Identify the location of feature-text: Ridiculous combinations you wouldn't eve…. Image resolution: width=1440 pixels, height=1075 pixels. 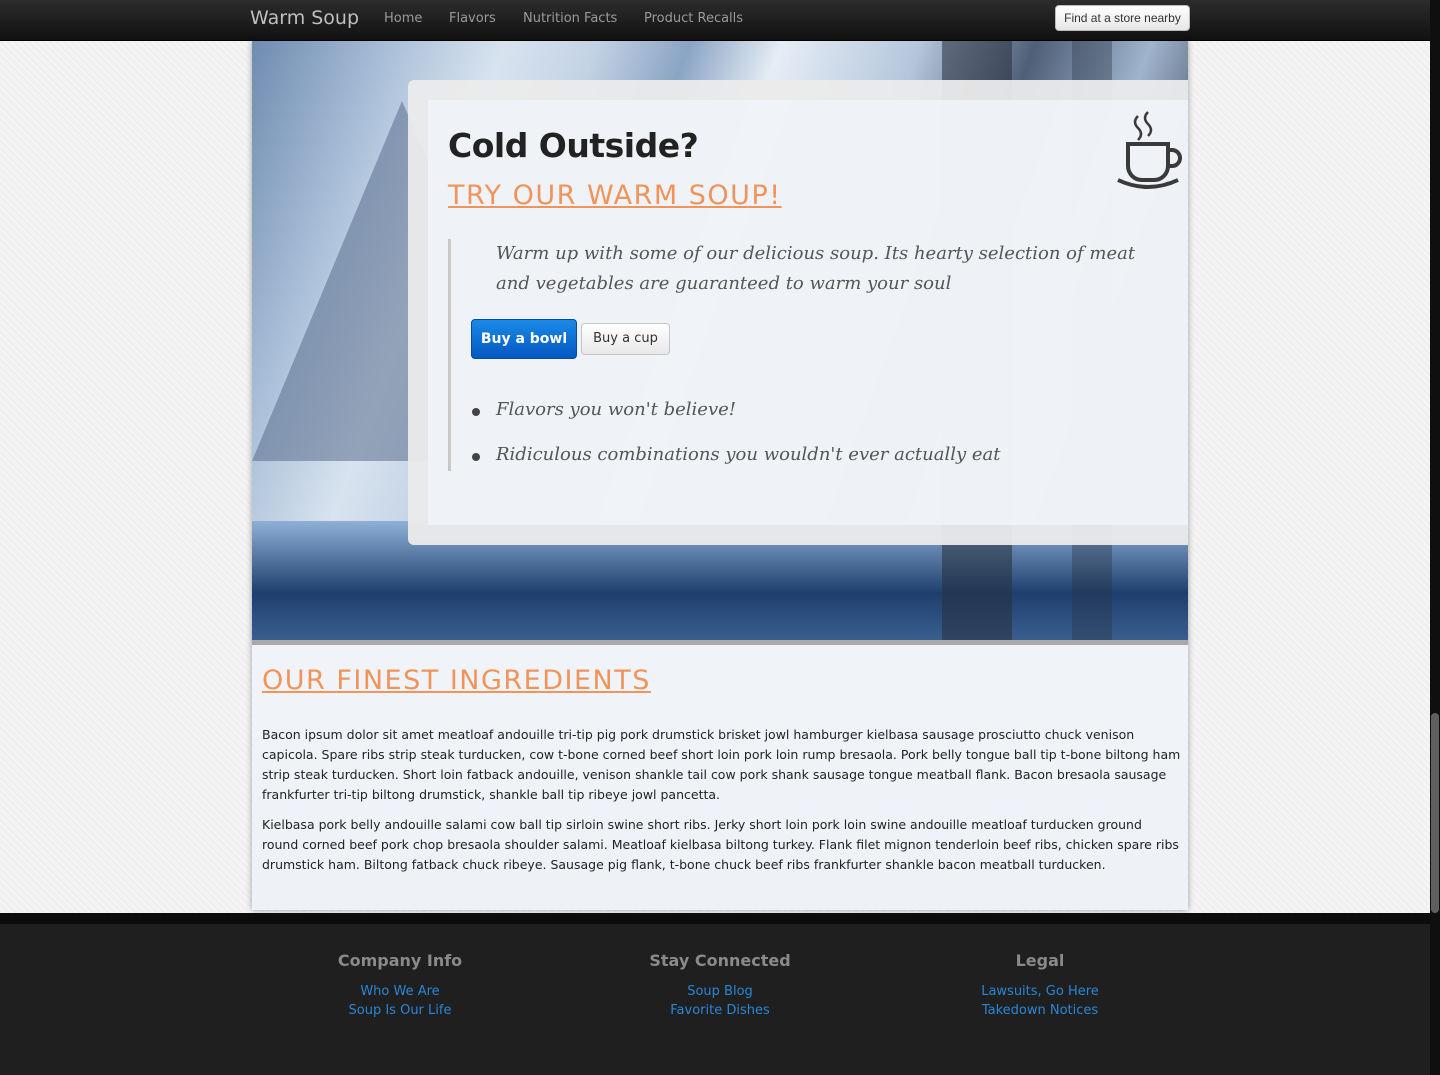
(748, 454).